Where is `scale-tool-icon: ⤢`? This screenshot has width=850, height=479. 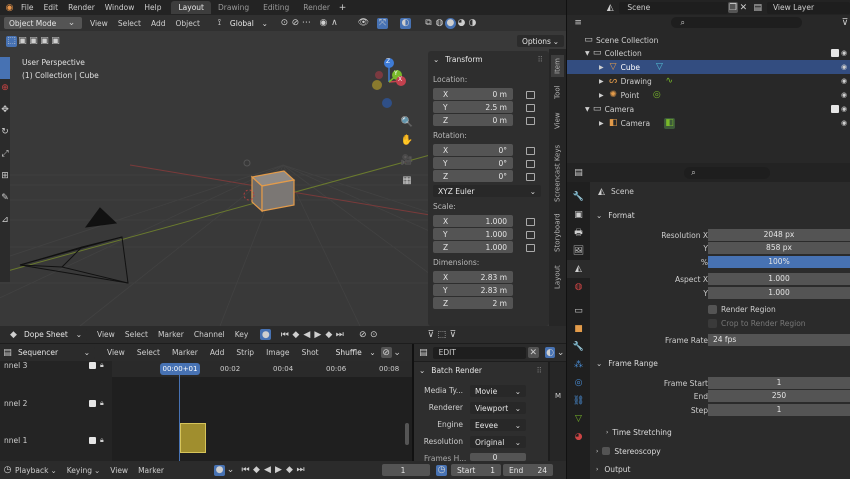 scale-tool-icon: ⤢ is located at coordinates (5, 154).